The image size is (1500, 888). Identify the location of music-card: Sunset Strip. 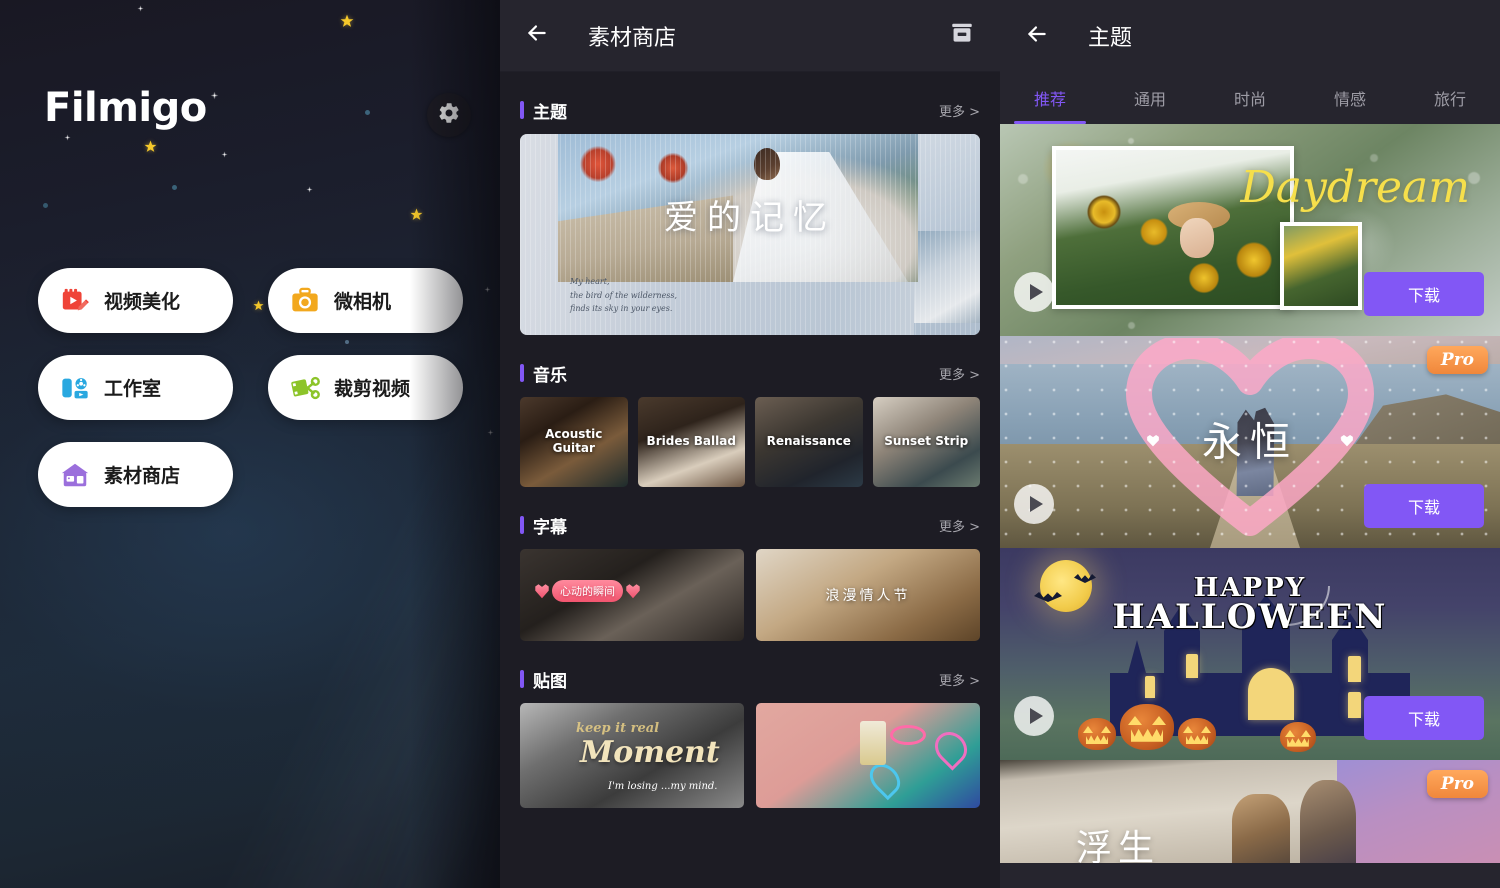
(926, 442).